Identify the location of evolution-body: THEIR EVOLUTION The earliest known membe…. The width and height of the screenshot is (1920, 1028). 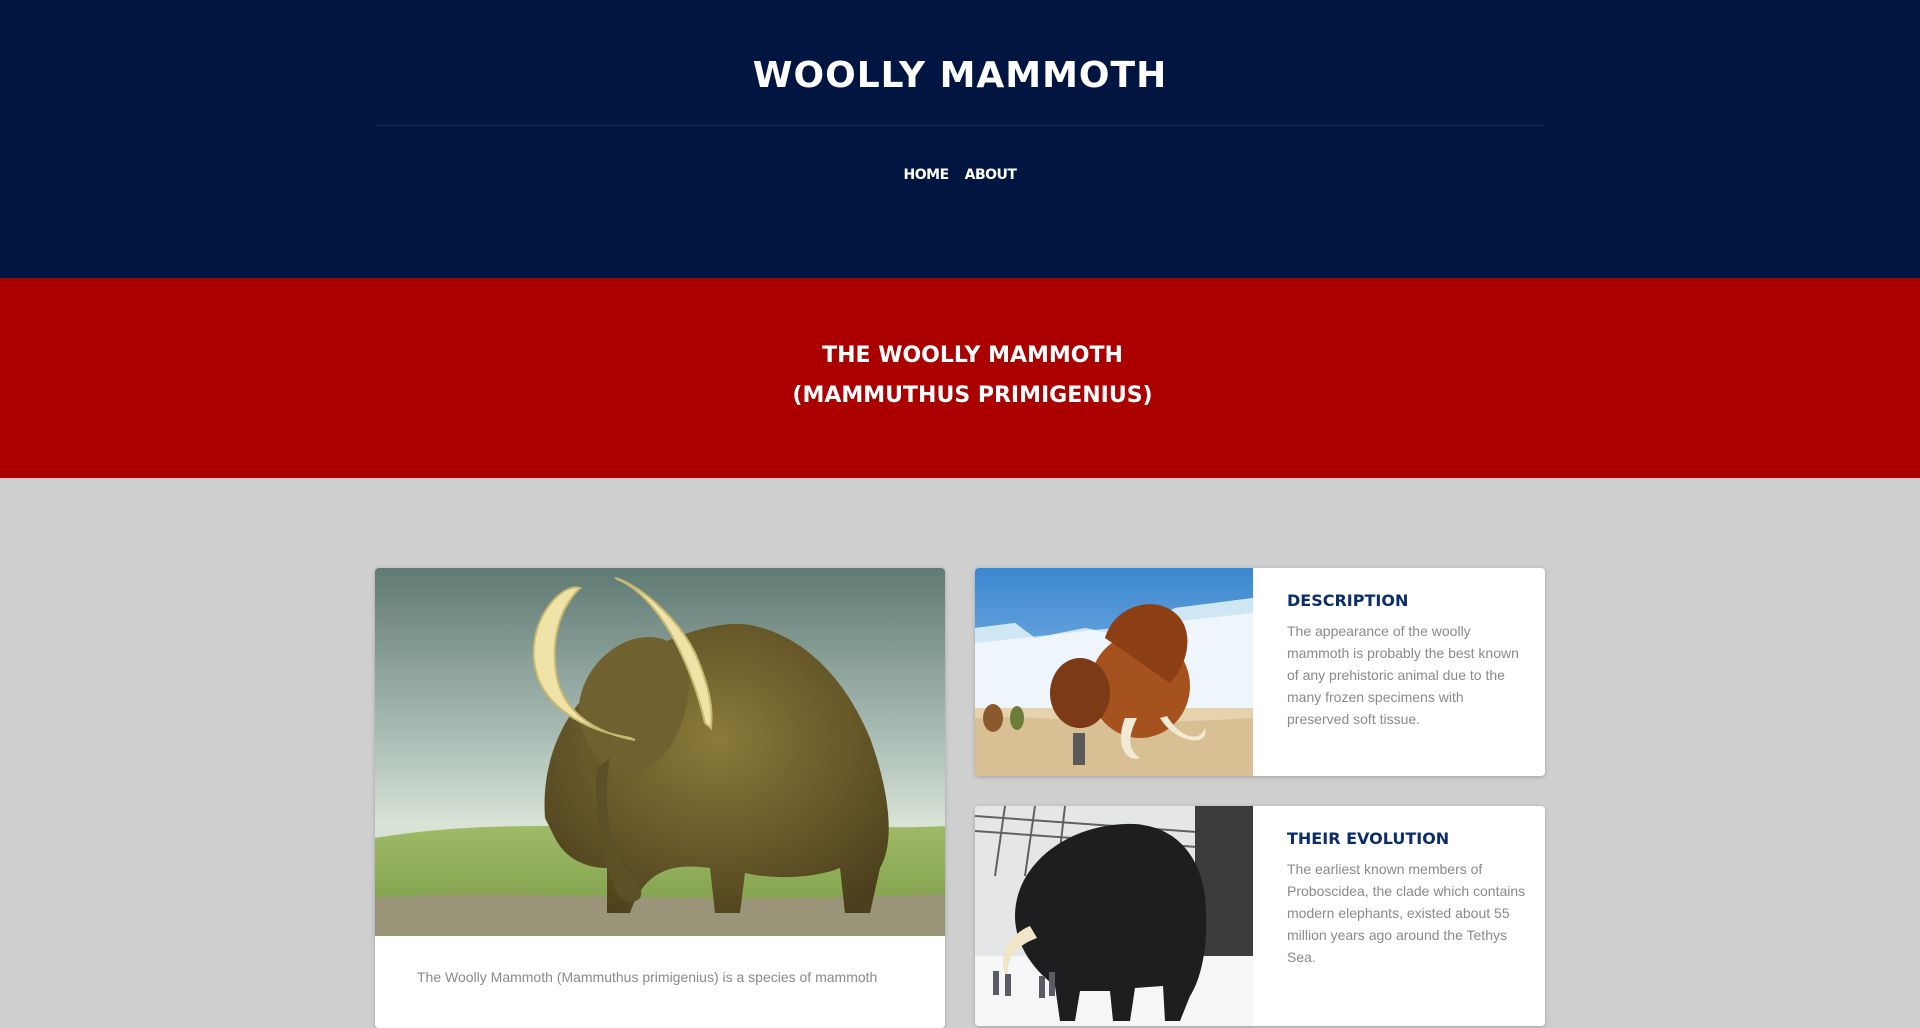
(1407, 898).